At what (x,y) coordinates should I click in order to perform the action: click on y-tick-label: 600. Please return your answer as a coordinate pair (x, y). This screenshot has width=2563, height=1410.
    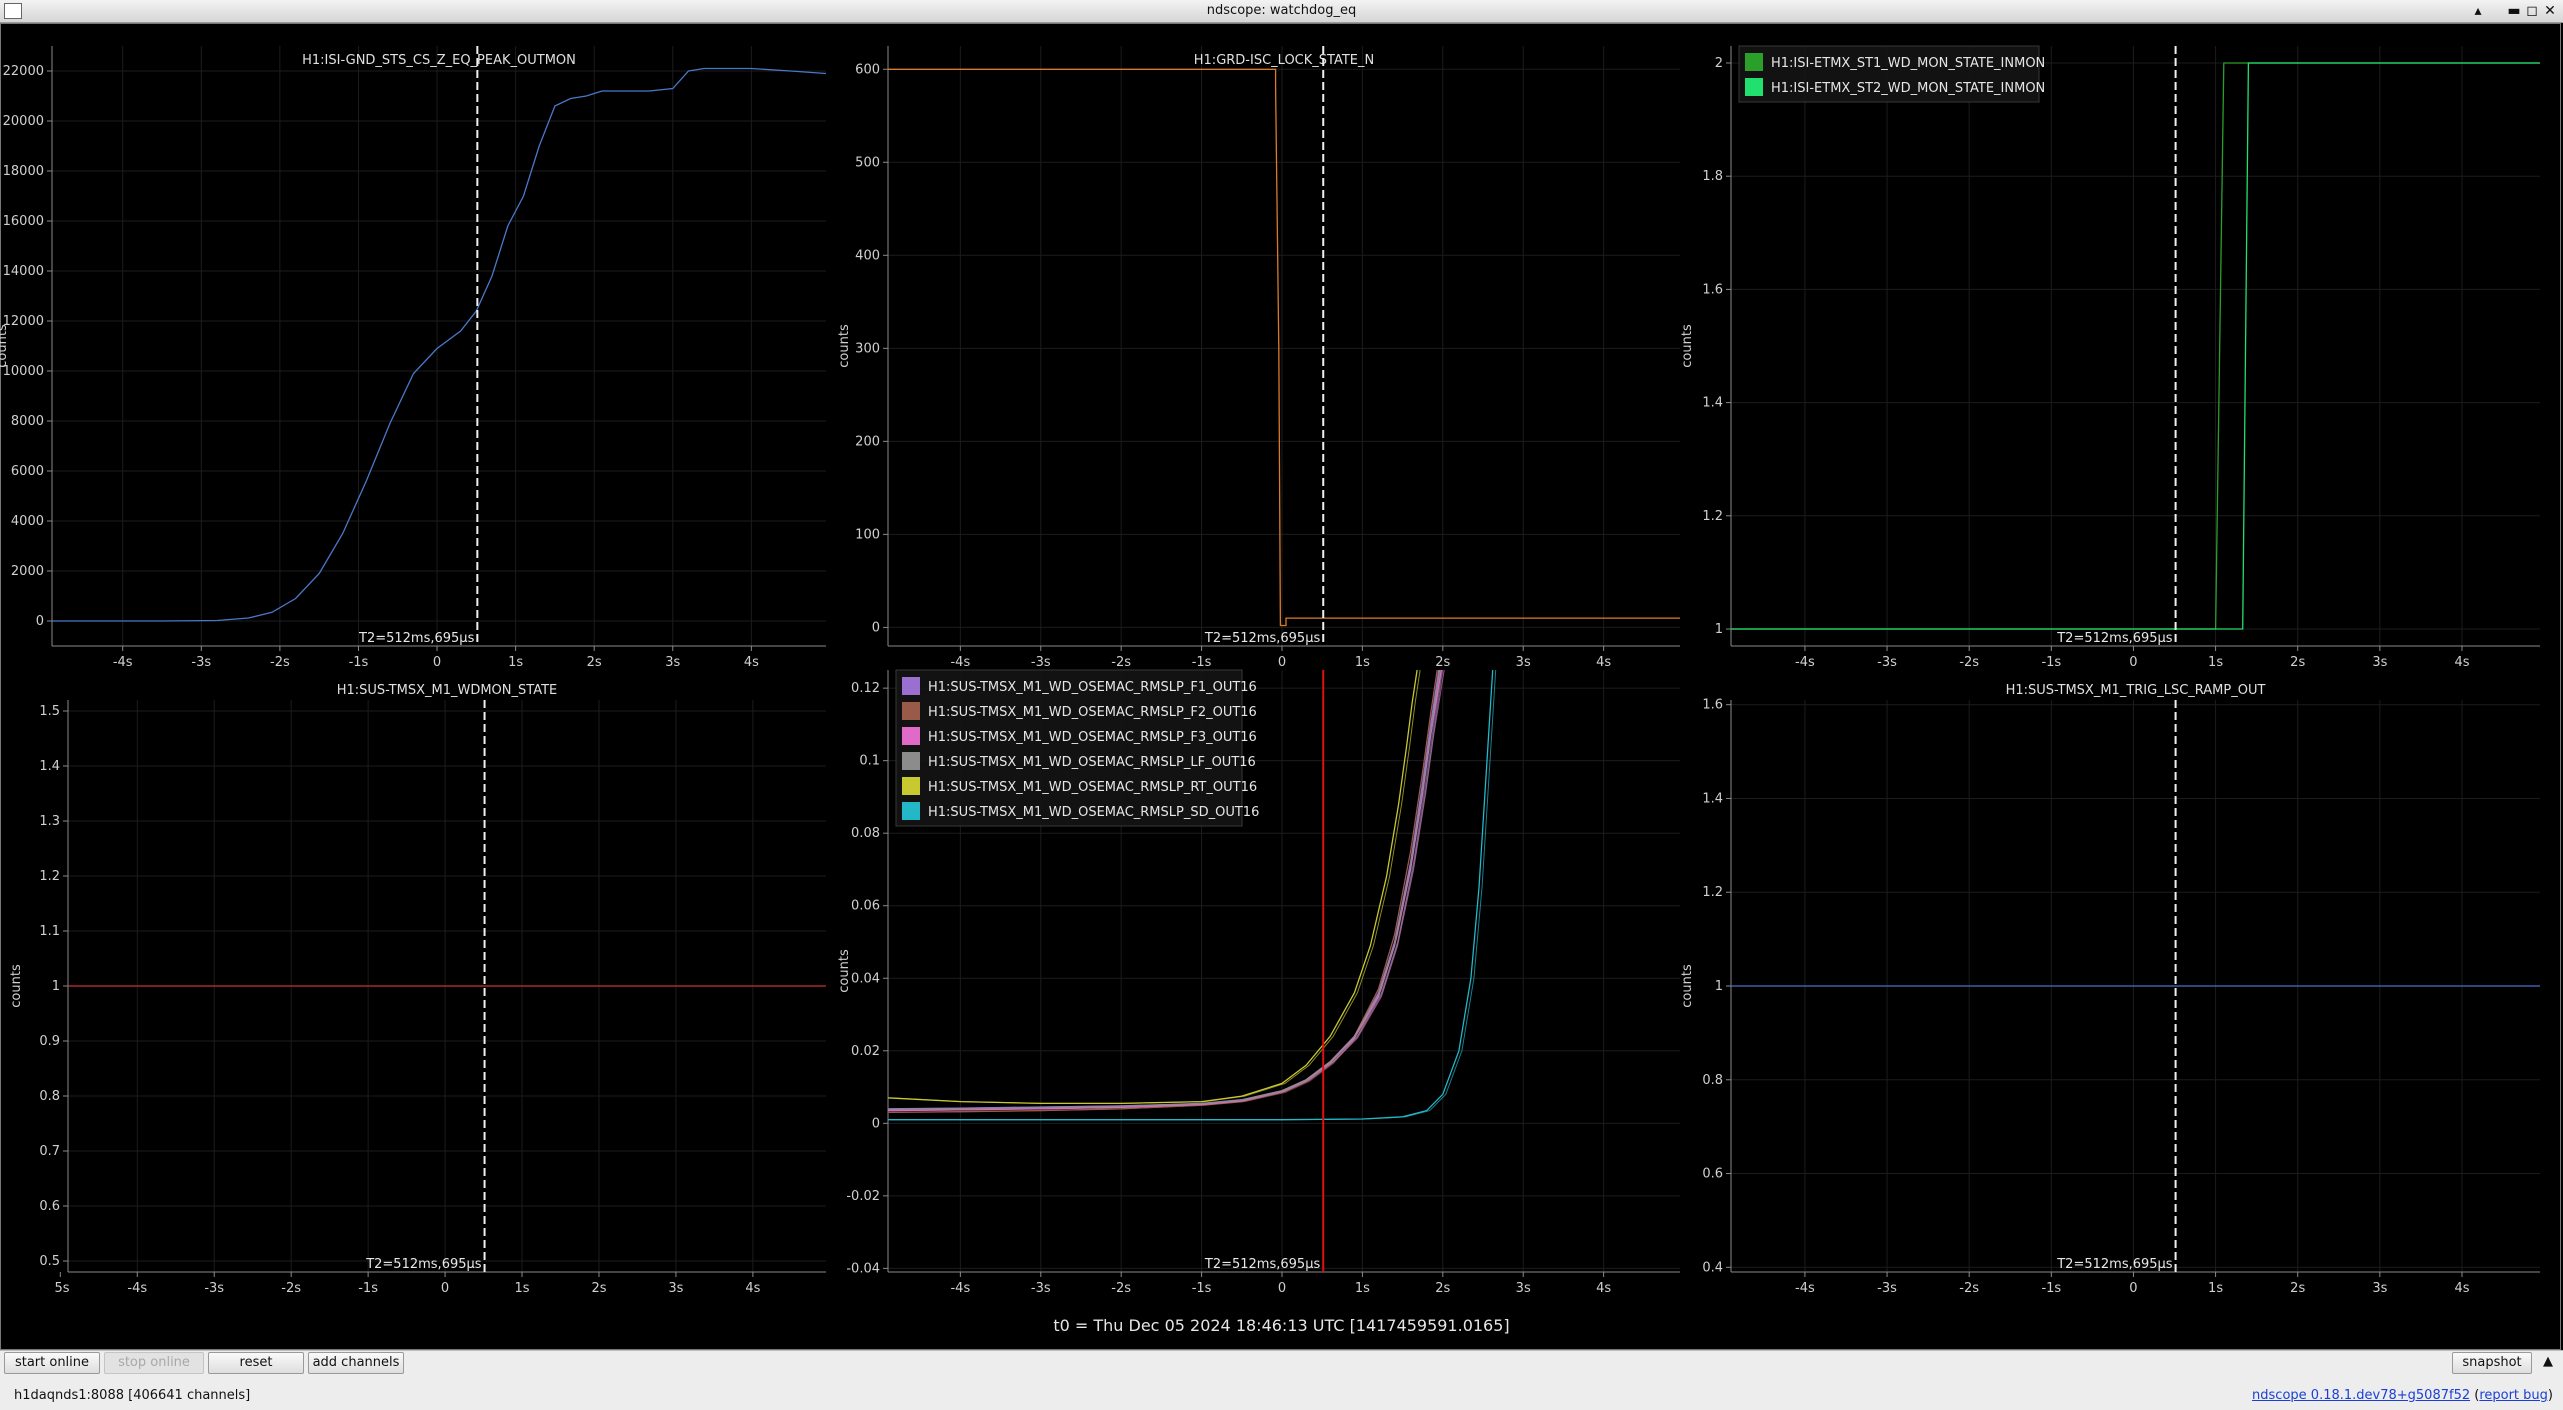
    Looking at the image, I should click on (867, 69).